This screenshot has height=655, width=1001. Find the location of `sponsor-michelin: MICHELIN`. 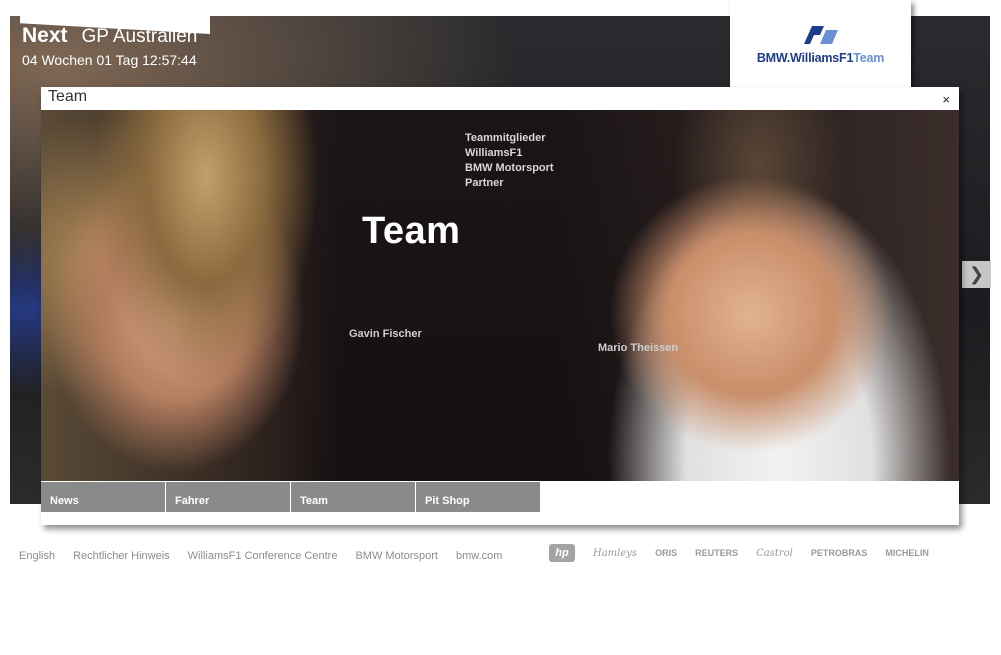

sponsor-michelin: MICHELIN is located at coordinates (907, 553).